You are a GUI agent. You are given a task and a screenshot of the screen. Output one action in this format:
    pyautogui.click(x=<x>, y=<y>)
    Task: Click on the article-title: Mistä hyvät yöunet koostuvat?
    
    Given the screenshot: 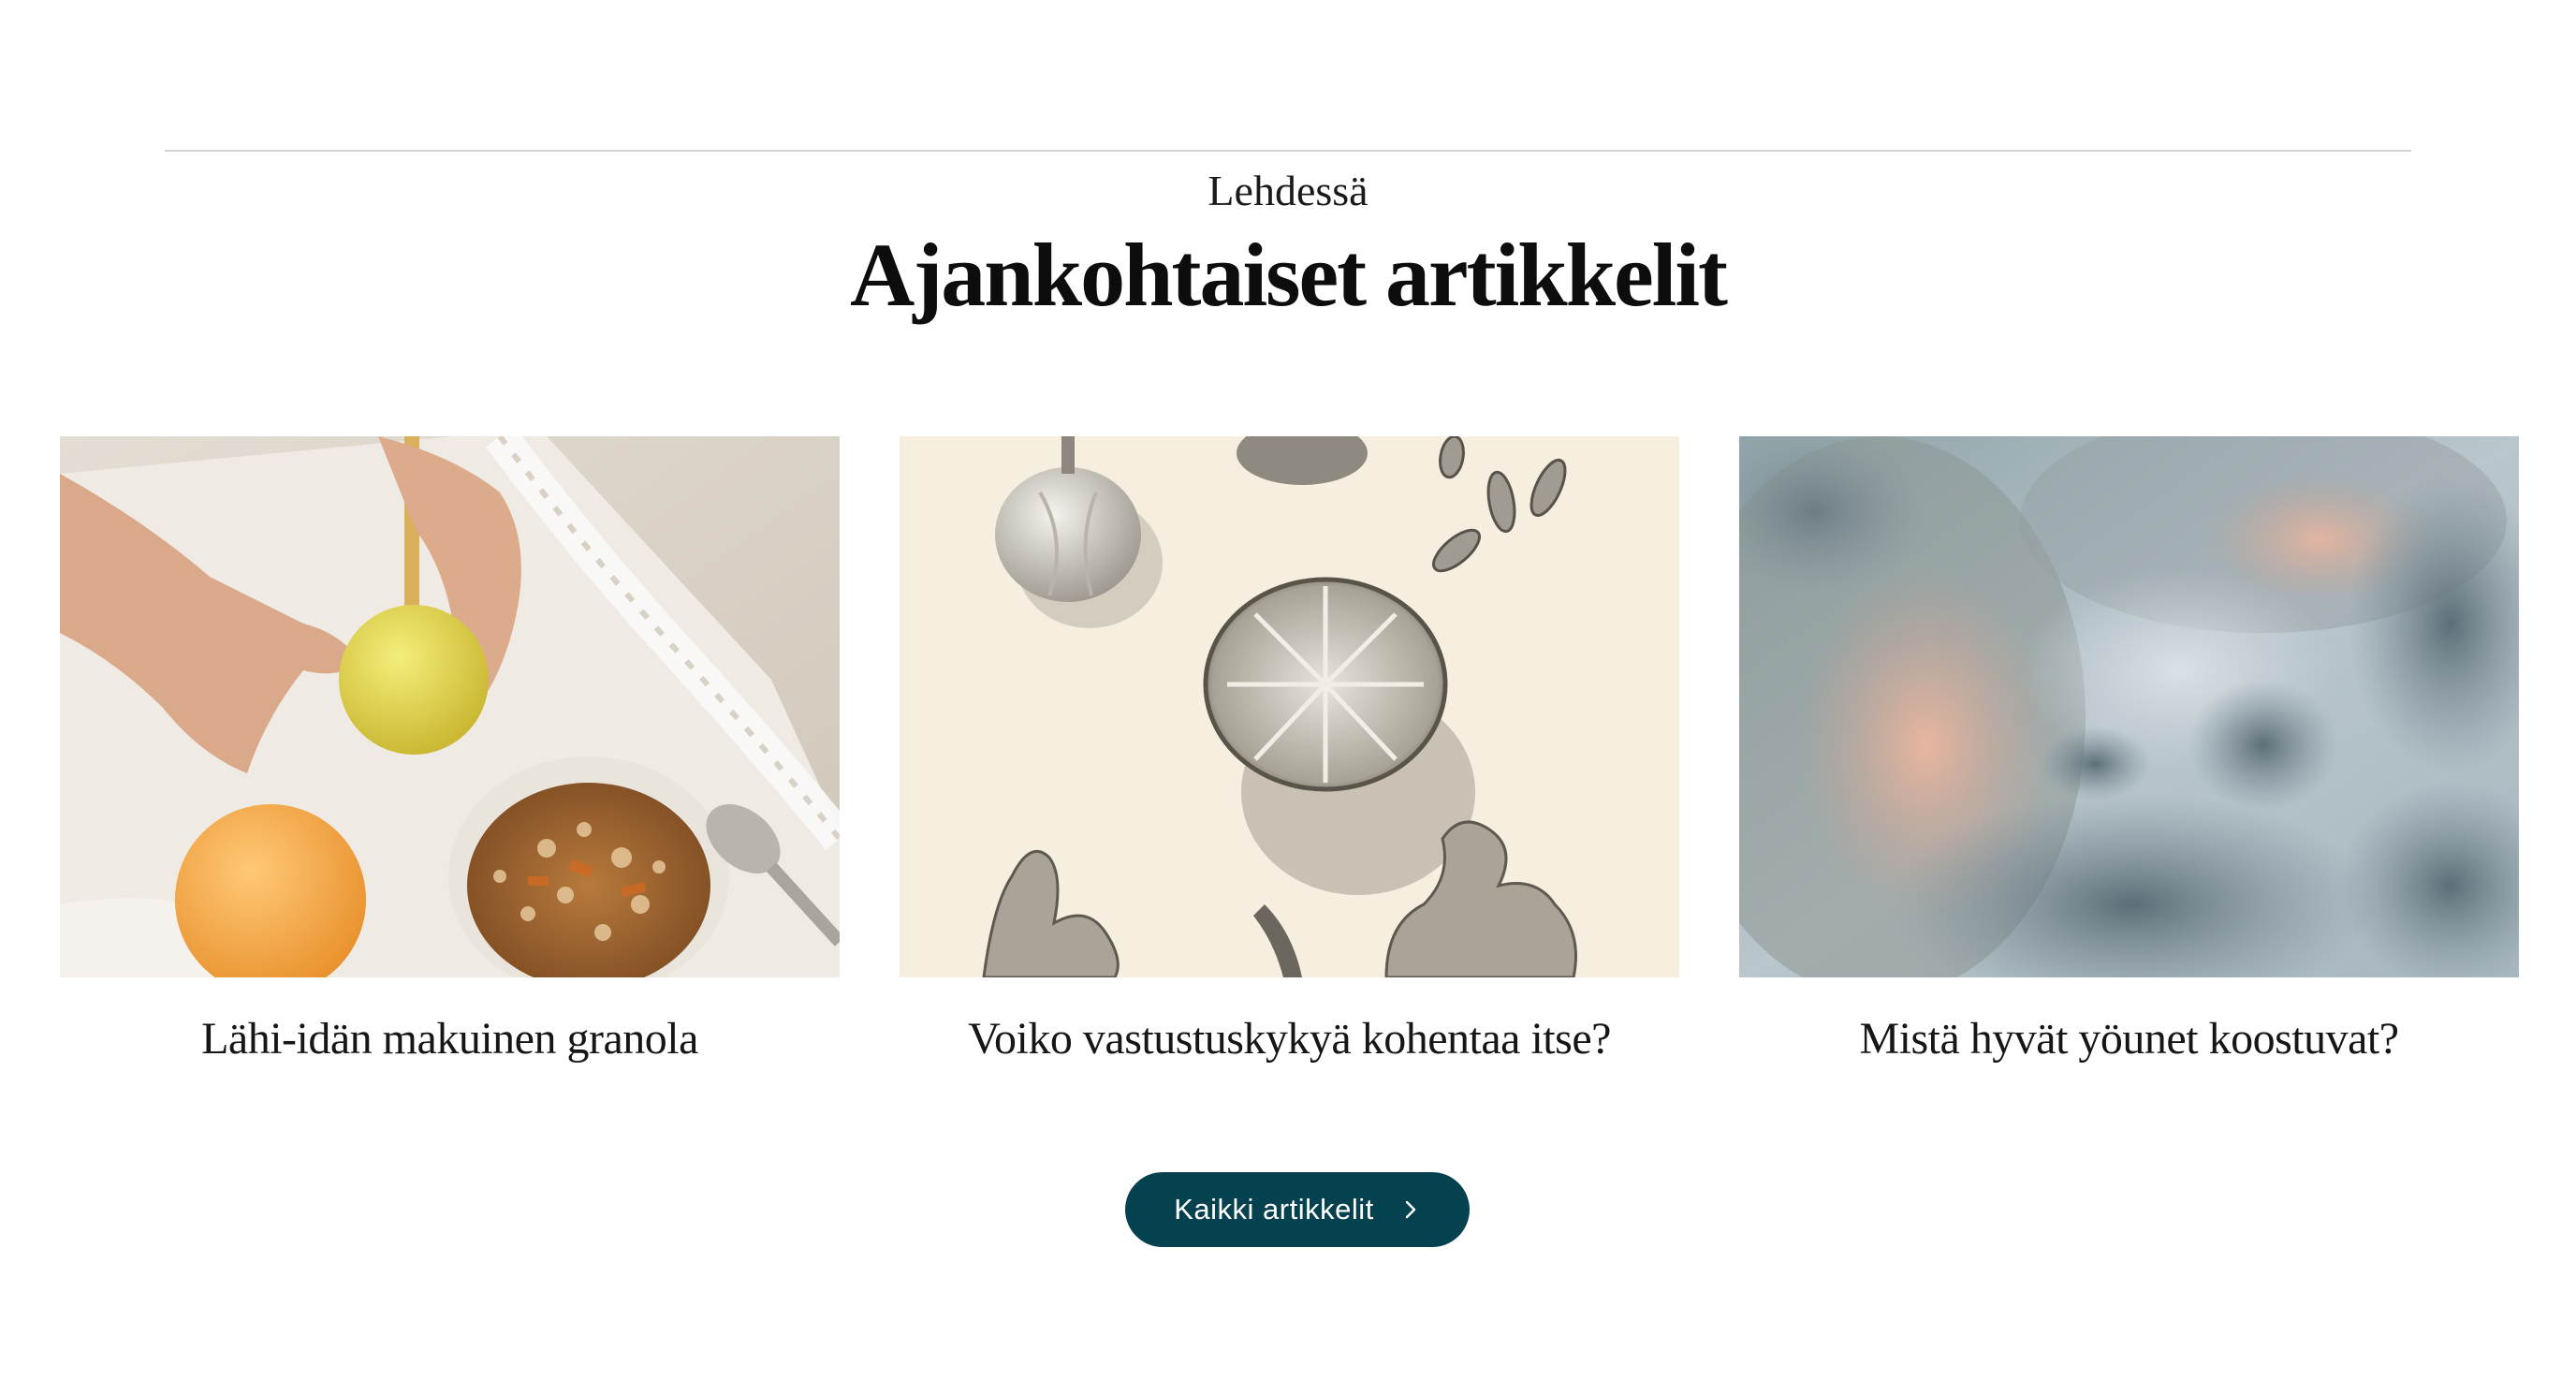 What is the action you would take?
    pyautogui.click(x=2129, y=1039)
    